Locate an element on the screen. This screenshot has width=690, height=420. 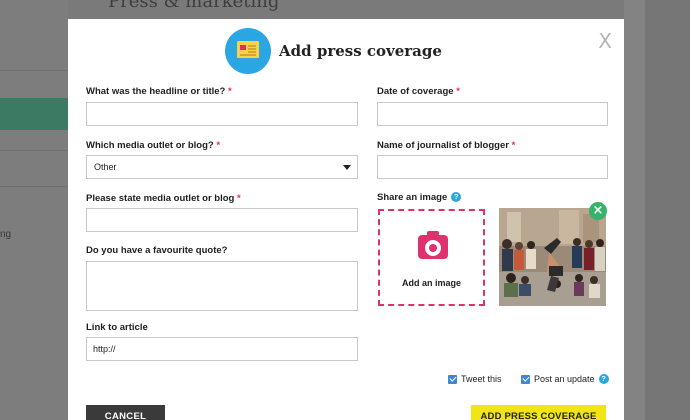
add-image-label: Add an image is located at coordinates (431, 283).